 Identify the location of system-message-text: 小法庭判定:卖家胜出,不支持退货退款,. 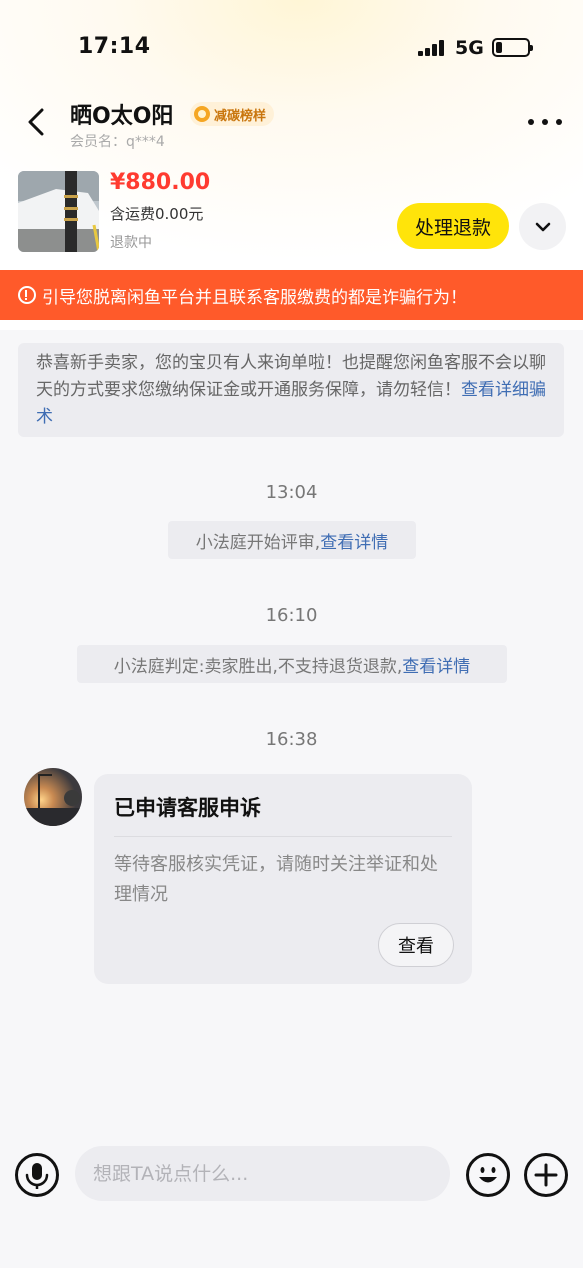
(258, 666).